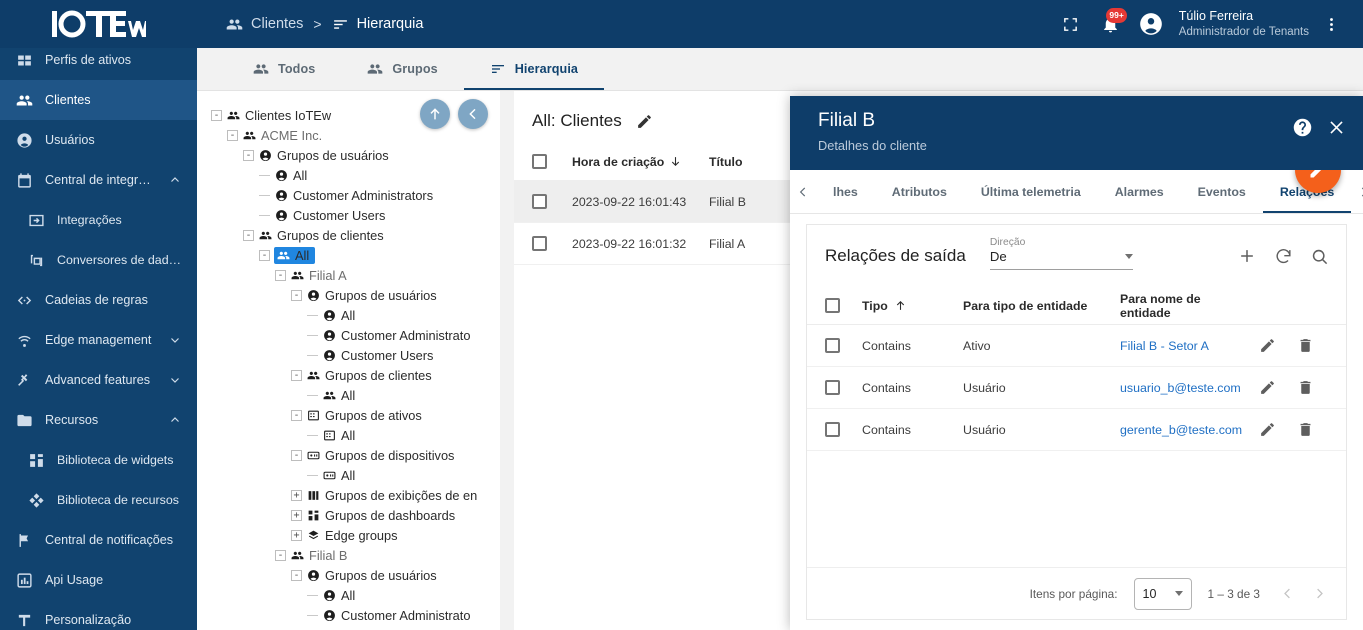 The image size is (1363, 630). Describe the element at coordinates (1357, 191) in the screenshot. I see `detail-tabs-next-button` at that location.